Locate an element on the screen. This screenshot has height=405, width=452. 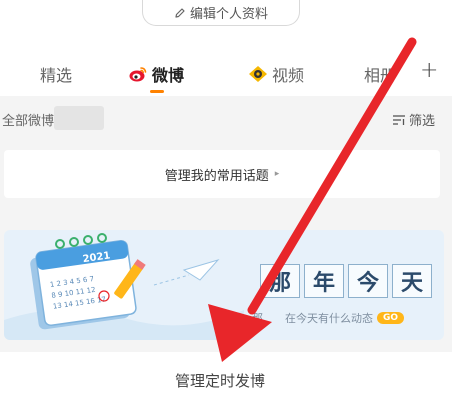
add-tab-button: + is located at coordinates (429, 70).